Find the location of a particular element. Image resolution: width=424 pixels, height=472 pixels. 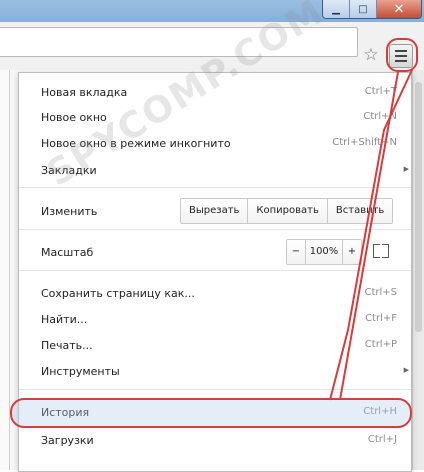

annotation-connector-line is located at coordinates (371, 235).